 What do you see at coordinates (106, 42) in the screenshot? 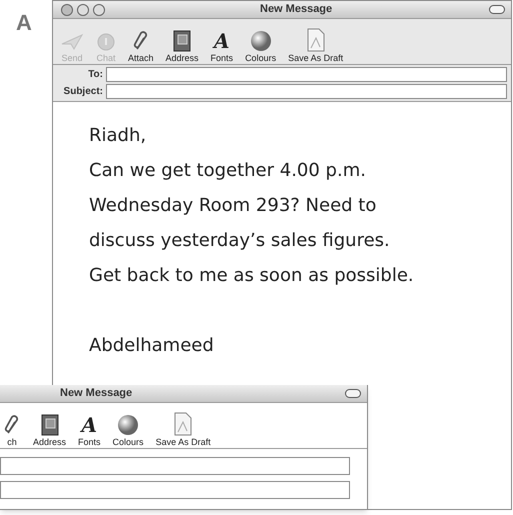
I see `chat-bubble-icon` at bounding box center [106, 42].